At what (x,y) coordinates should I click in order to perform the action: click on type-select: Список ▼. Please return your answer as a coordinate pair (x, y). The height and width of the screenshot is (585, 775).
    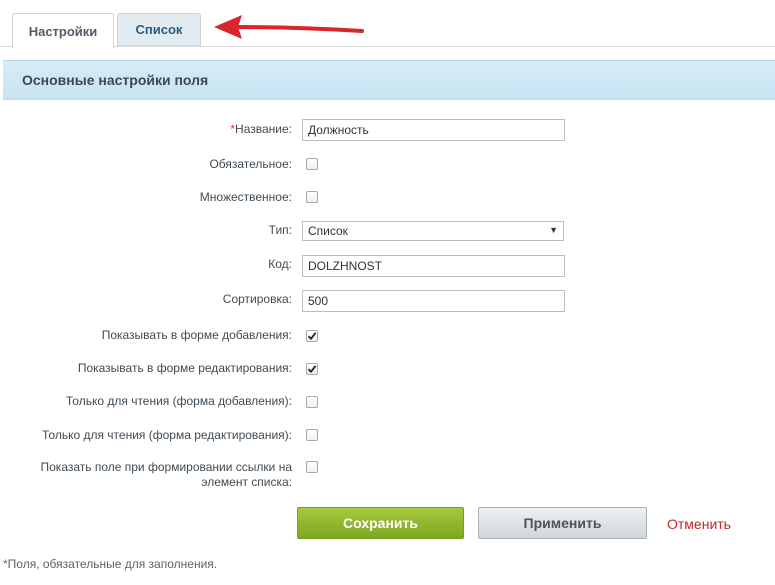
    Looking at the image, I should click on (433, 231).